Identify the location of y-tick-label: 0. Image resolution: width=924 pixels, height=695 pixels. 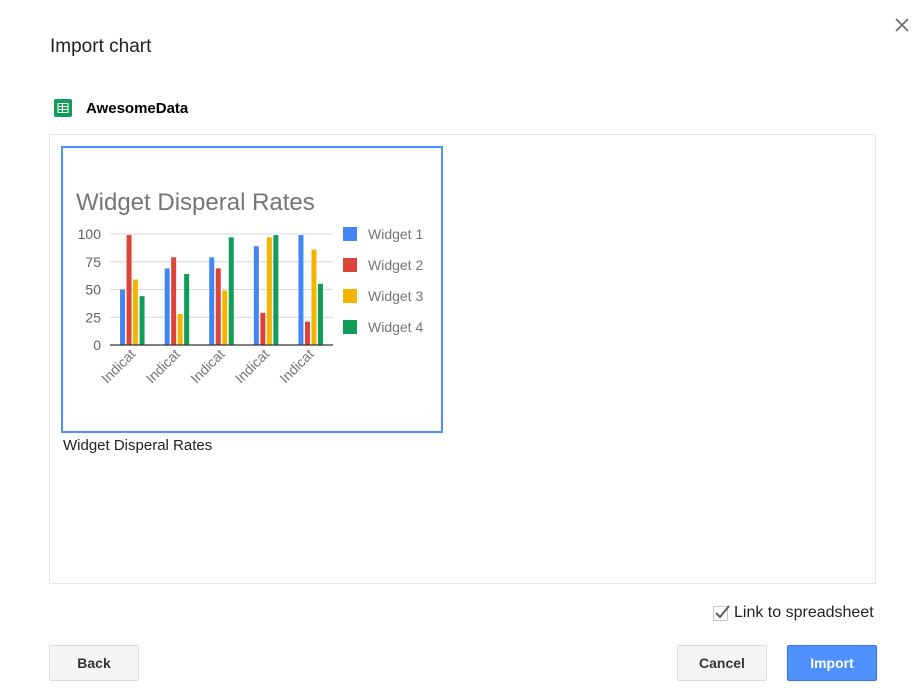
(97, 345).